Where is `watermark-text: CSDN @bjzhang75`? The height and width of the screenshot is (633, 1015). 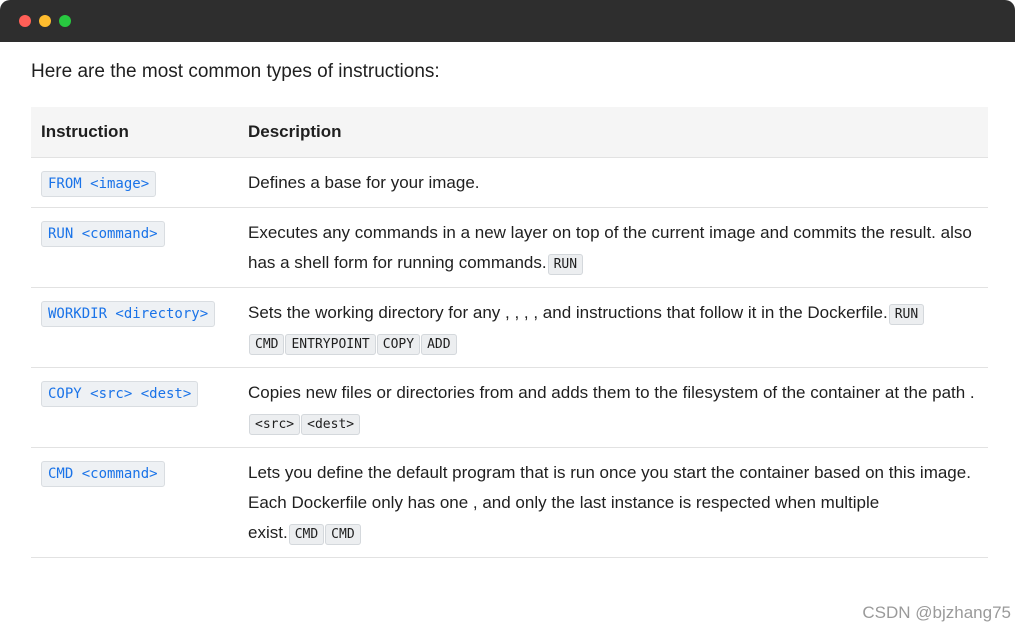 watermark-text: CSDN @bjzhang75 is located at coordinates (936, 612).